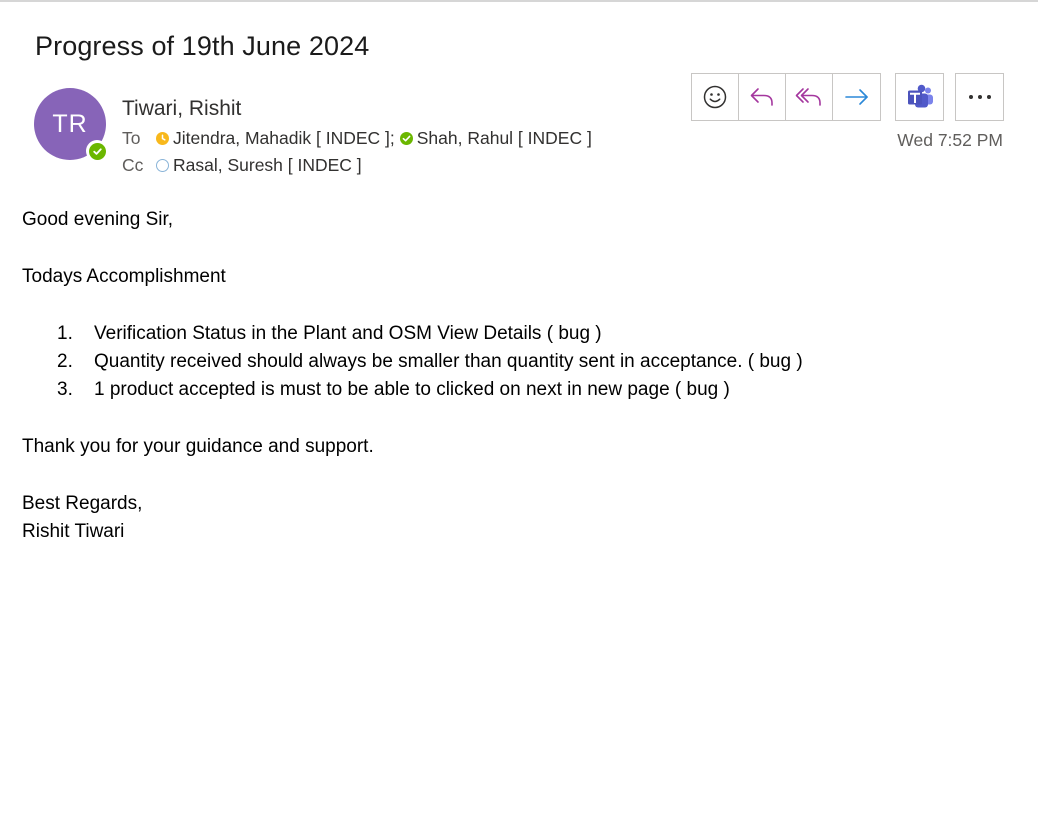 This screenshot has width=1038, height=830. What do you see at coordinates (202, 46) in the screenshot?
I see `email-subject: Progress of 19th June 2024` at bounding box center [202, 46].